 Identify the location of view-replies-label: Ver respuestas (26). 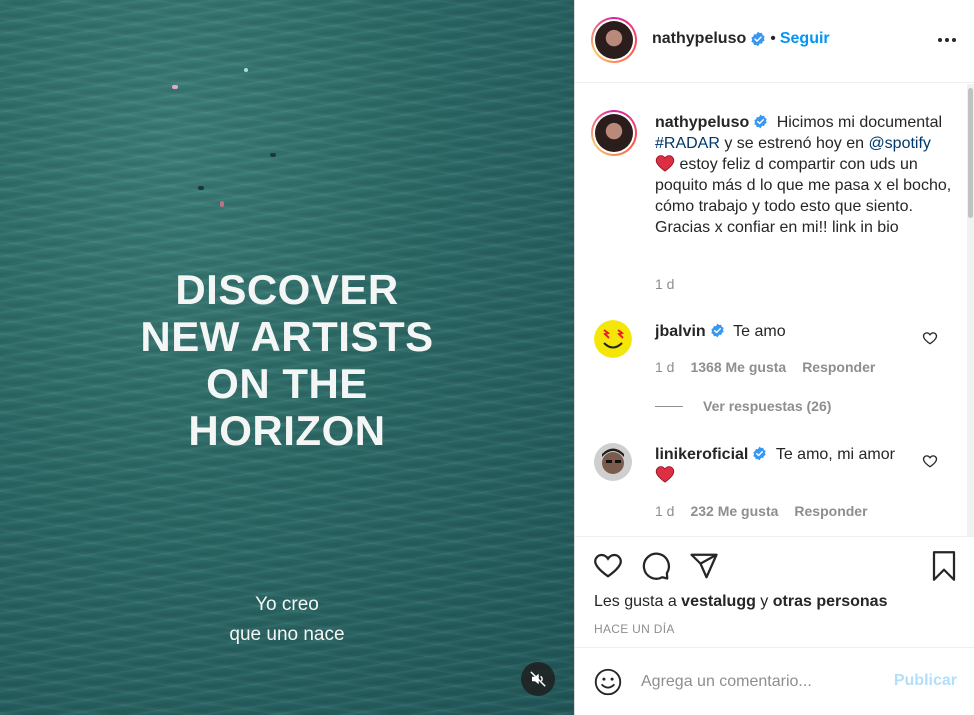
(767, 406).